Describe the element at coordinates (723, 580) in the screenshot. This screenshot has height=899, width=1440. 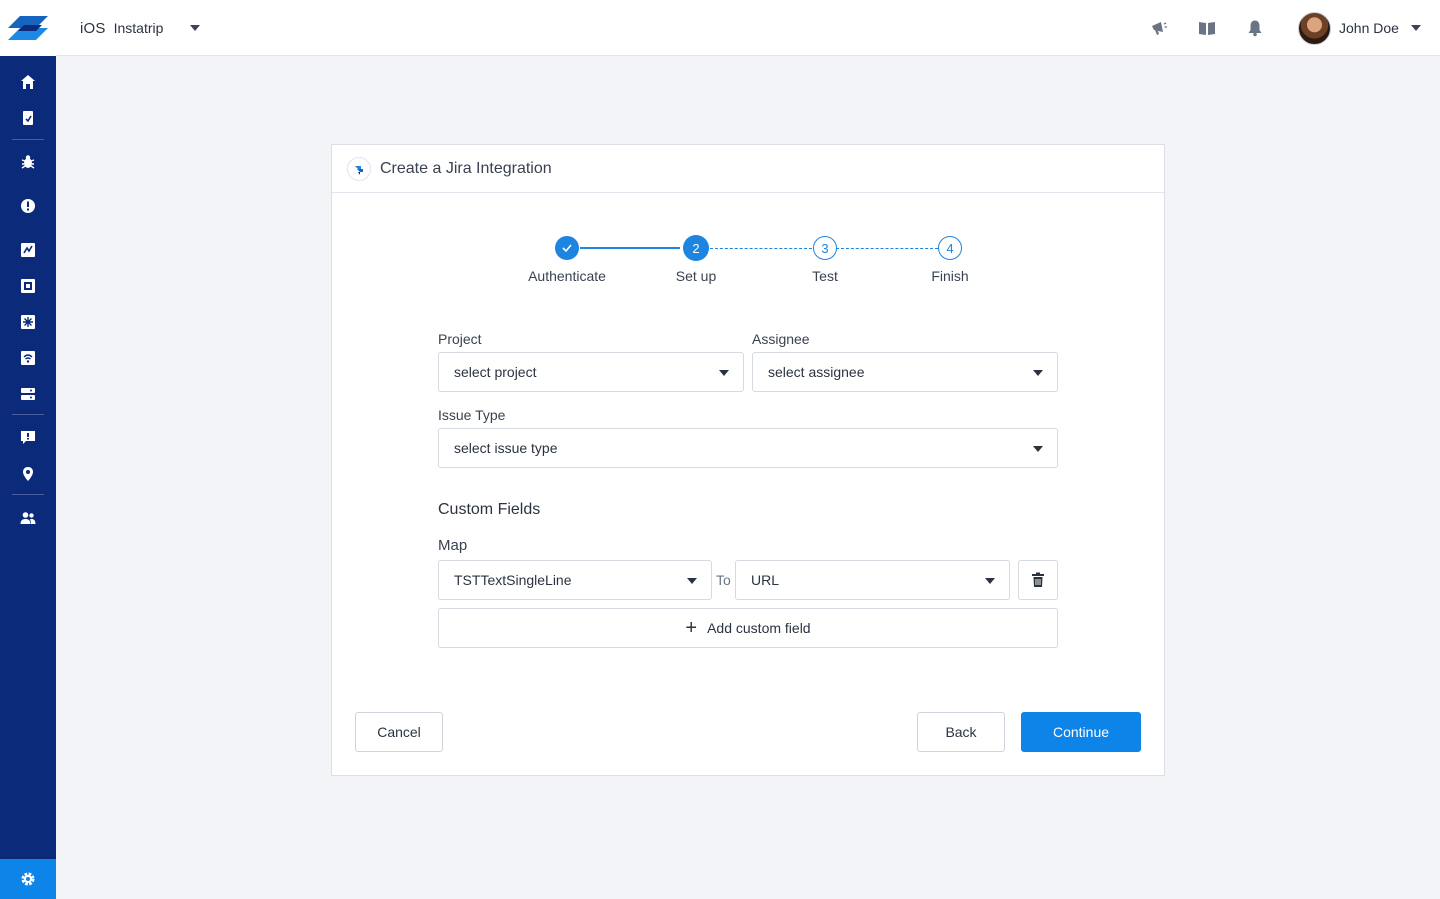
I see `map-to-label: To` at that location.